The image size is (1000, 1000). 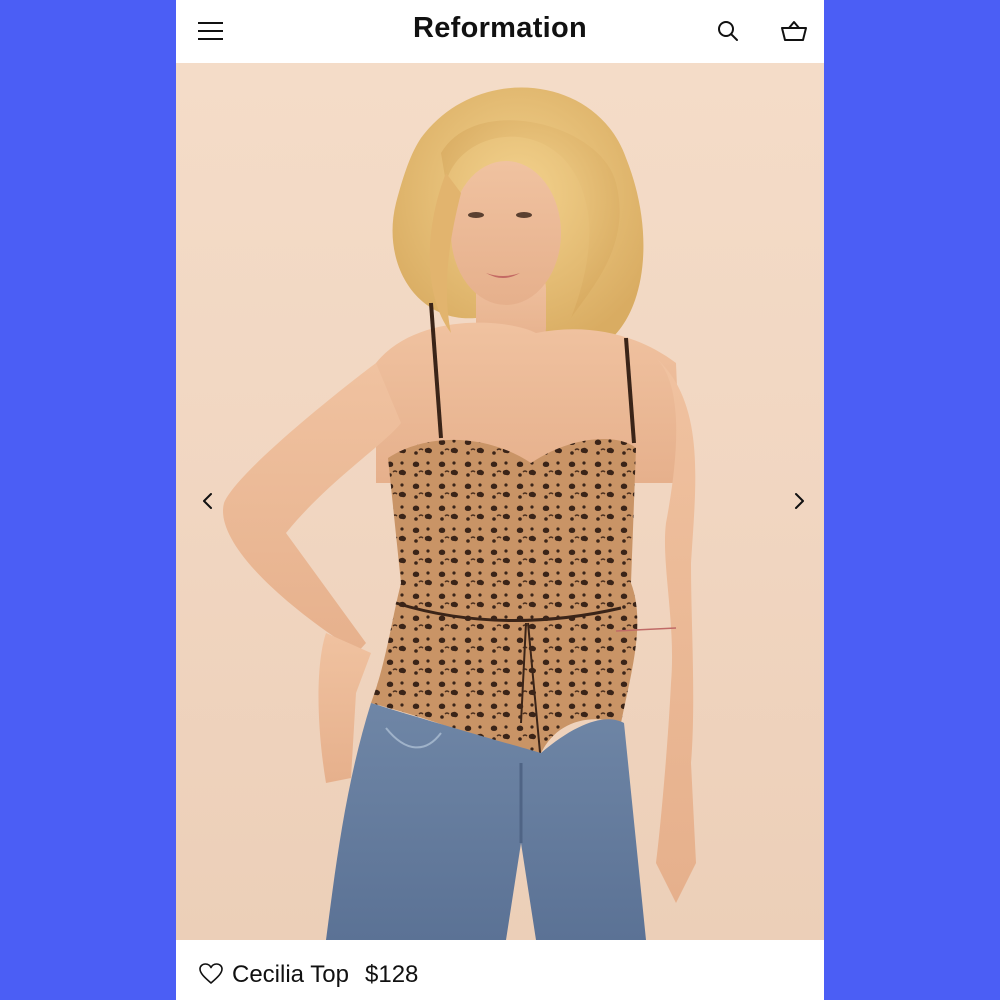 I want to click on search-button, so click(x=728, y=31).